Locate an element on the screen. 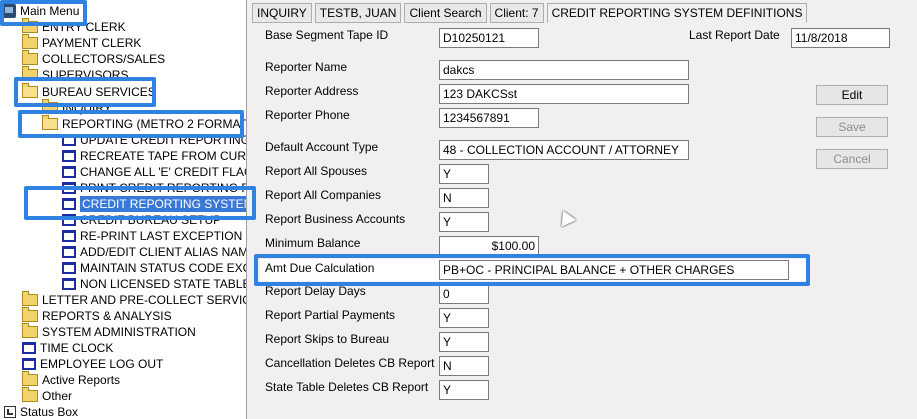 Image resolution: width=917 pixels, height=419 pixels. tree-item-active-reports: Active Reports is located at coordinates (71, 379).